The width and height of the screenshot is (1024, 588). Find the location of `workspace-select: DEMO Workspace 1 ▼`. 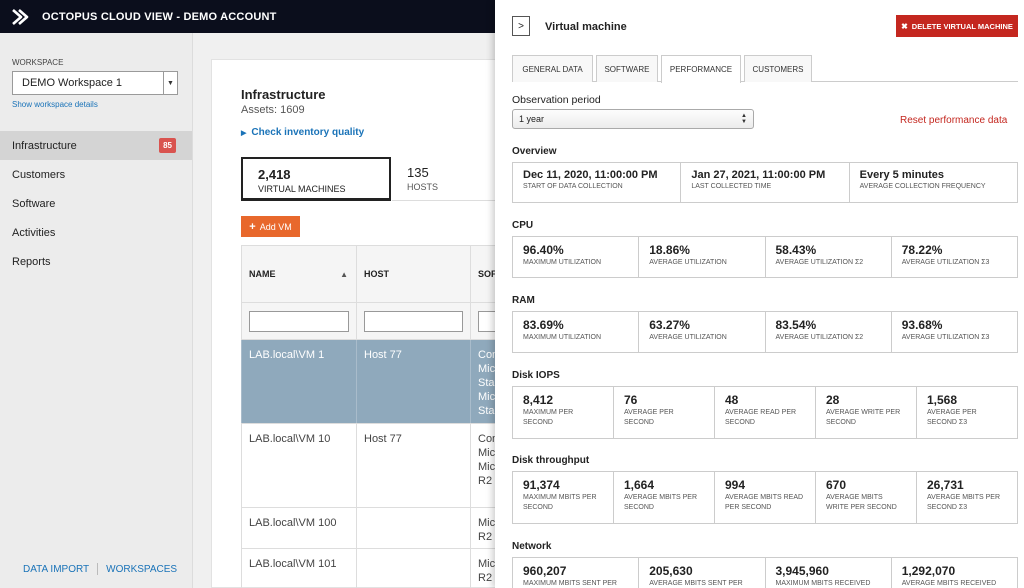

workspace-select: DEMO Workspace 1 ▼ is located at coordinates (95, 83).